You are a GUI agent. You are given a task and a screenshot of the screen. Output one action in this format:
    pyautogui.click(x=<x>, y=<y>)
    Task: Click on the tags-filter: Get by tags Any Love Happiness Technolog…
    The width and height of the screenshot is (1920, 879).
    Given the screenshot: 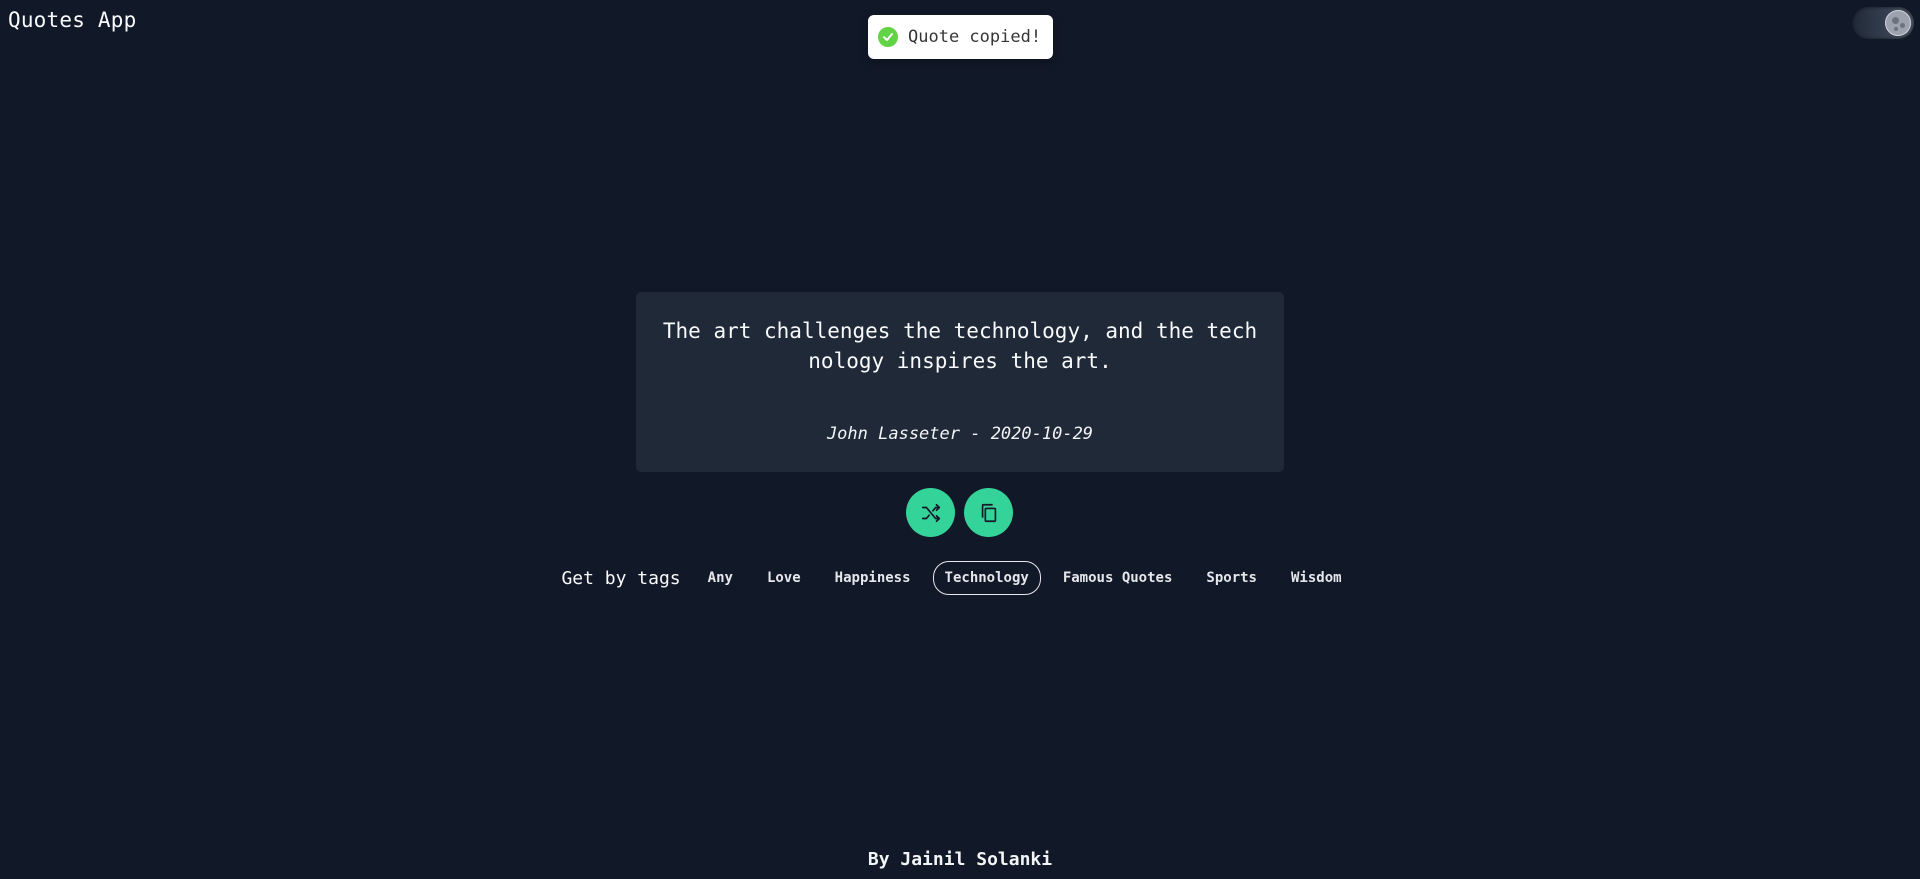 What is the action you would take?
    pyautogui.click(x=960, y=578)
    